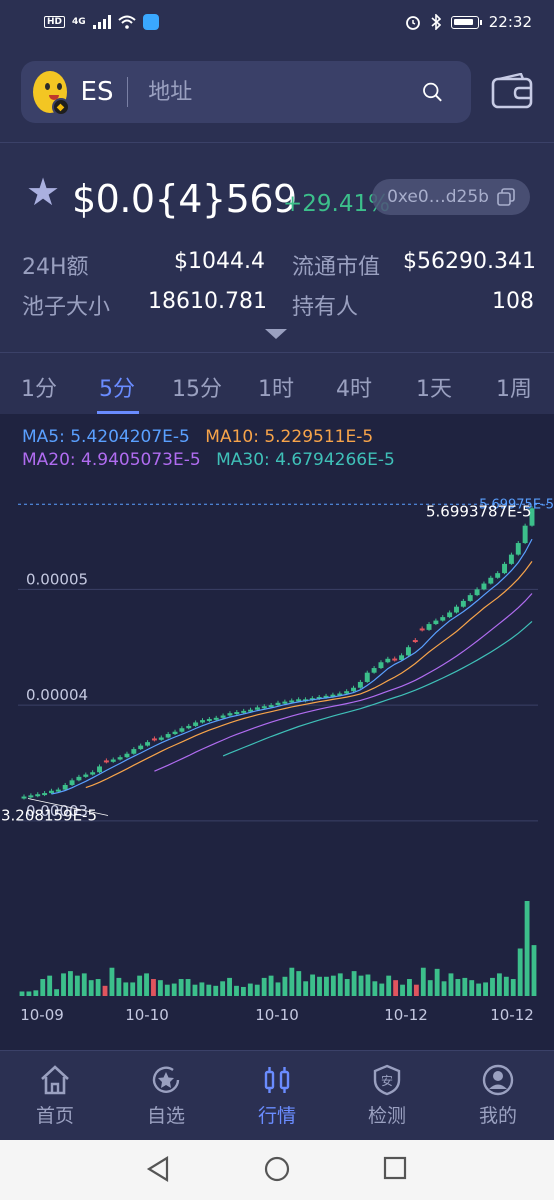 Image resolution: width=554 pixels, height=1200 pixels. I want to click on back-icon, so click(158, 1169).